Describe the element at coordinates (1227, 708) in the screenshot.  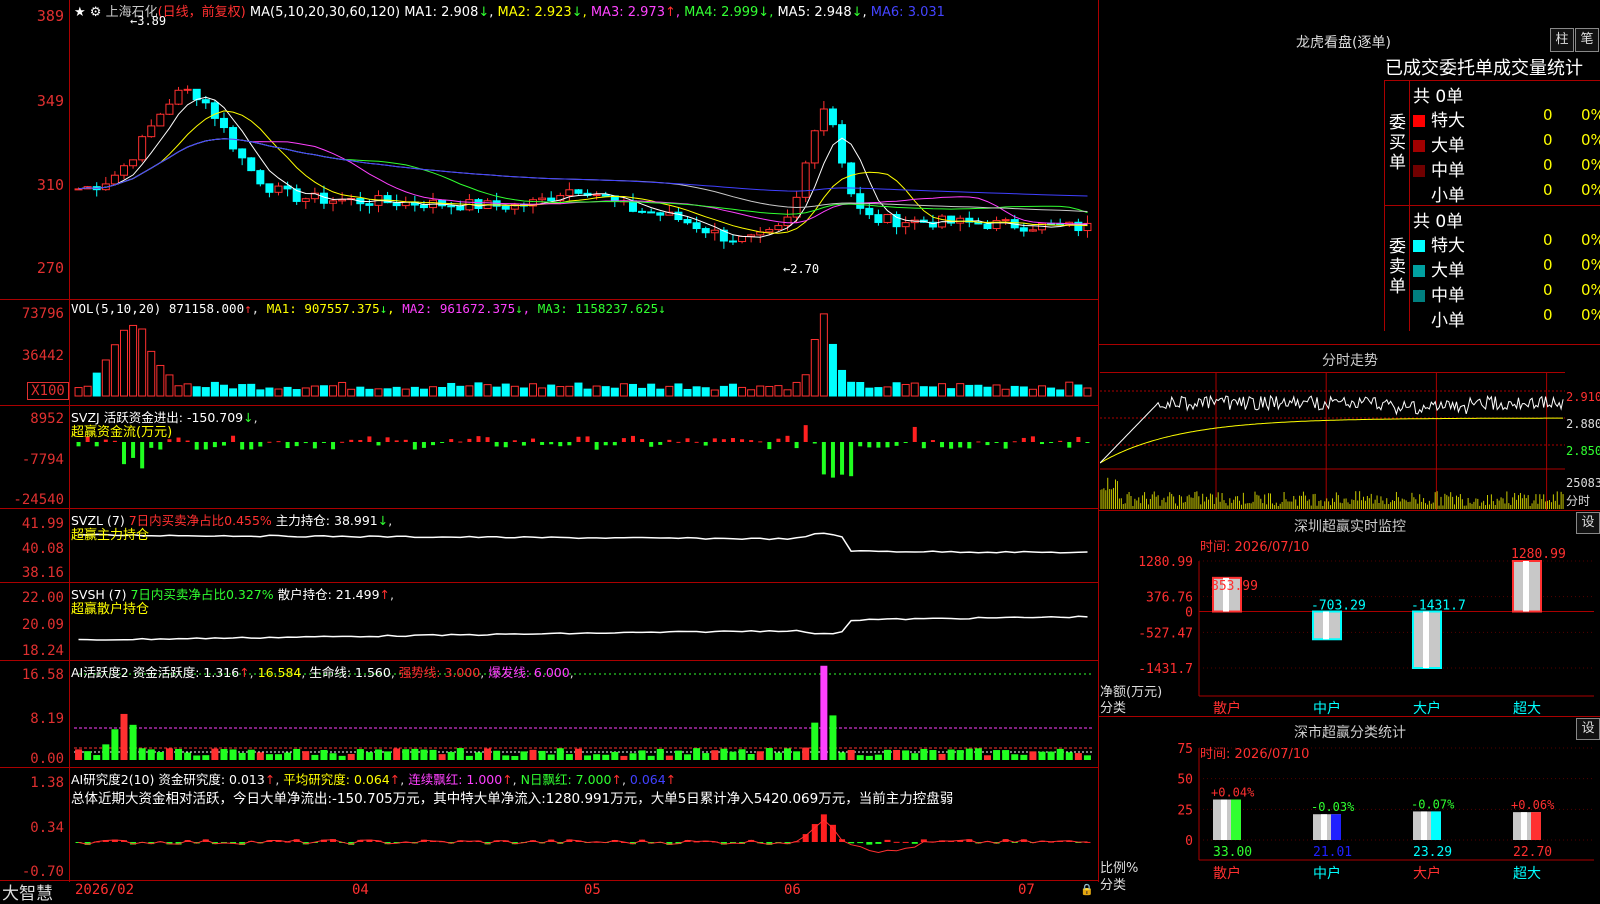
I see `sz-monitor-category-label: 散户` at that location.